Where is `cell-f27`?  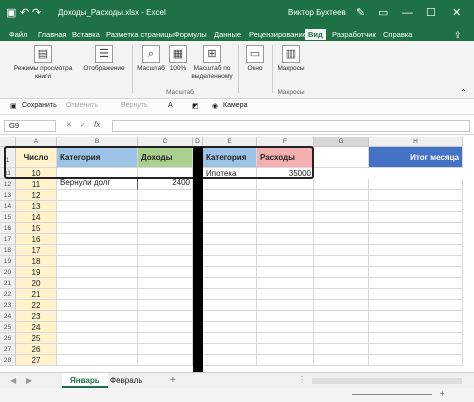 cell-f27 is located at coordinates (285, 349).